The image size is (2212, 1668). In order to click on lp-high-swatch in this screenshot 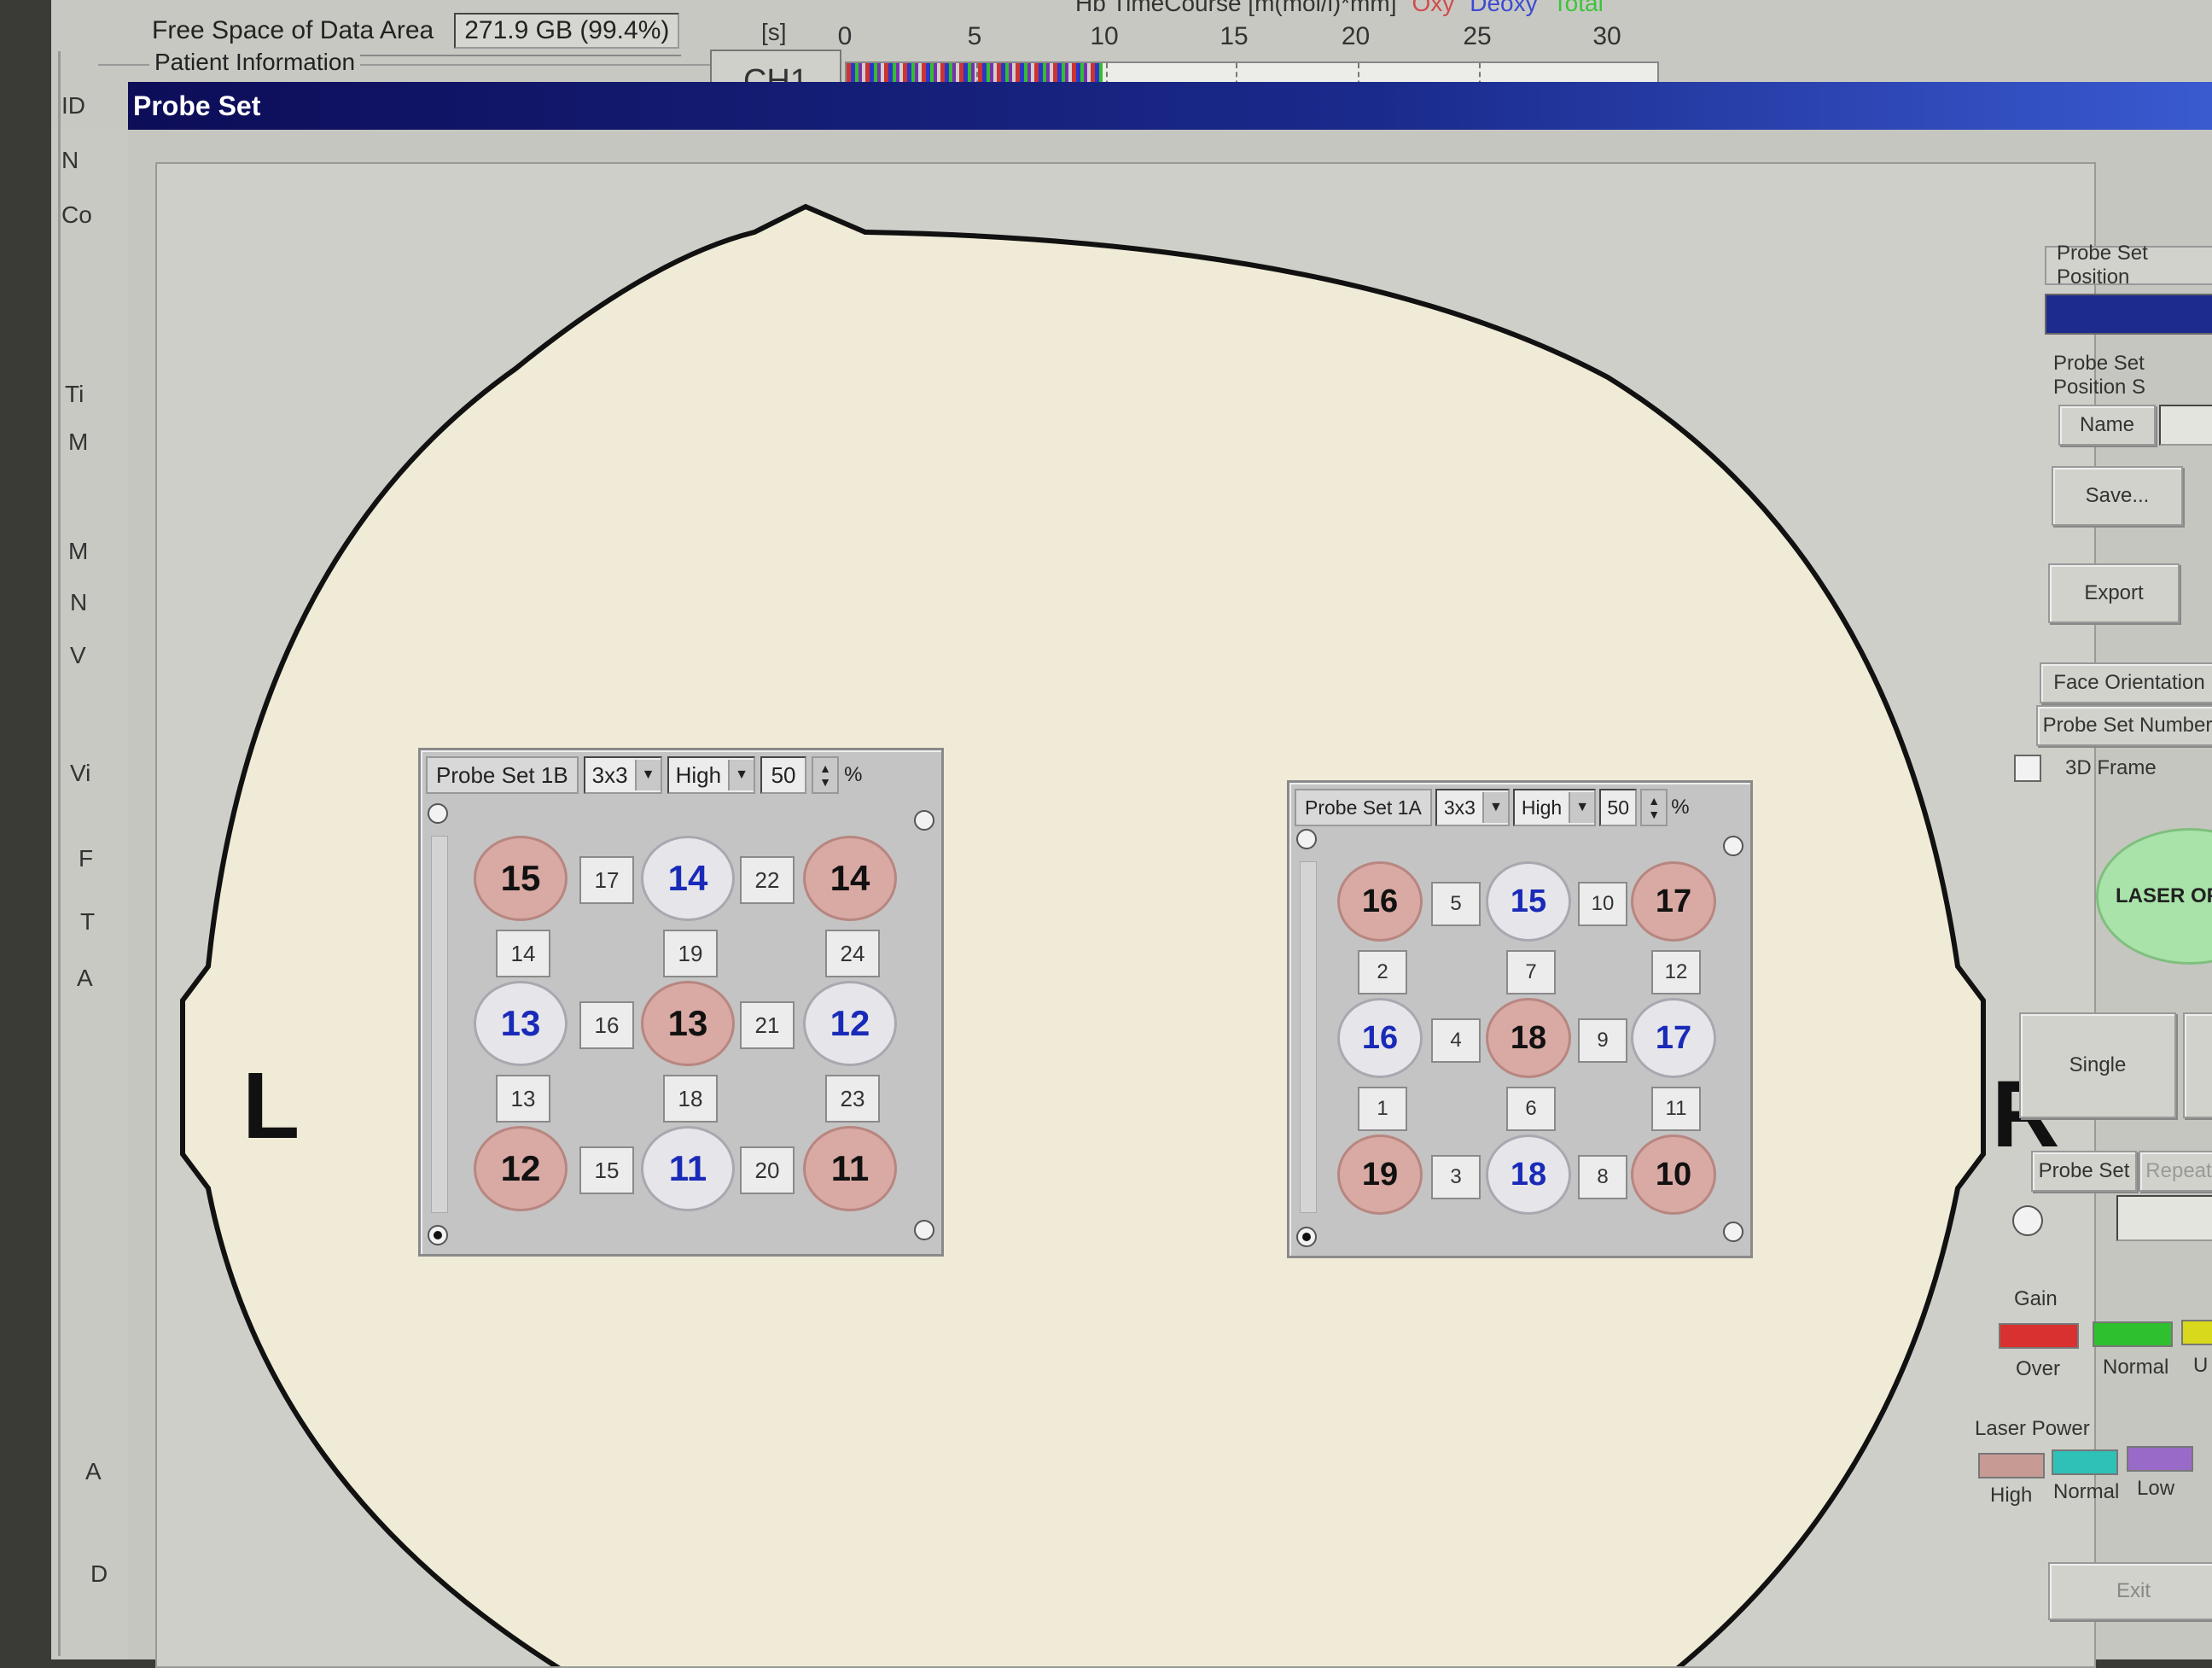, I will do `click(2011, 1465)`.